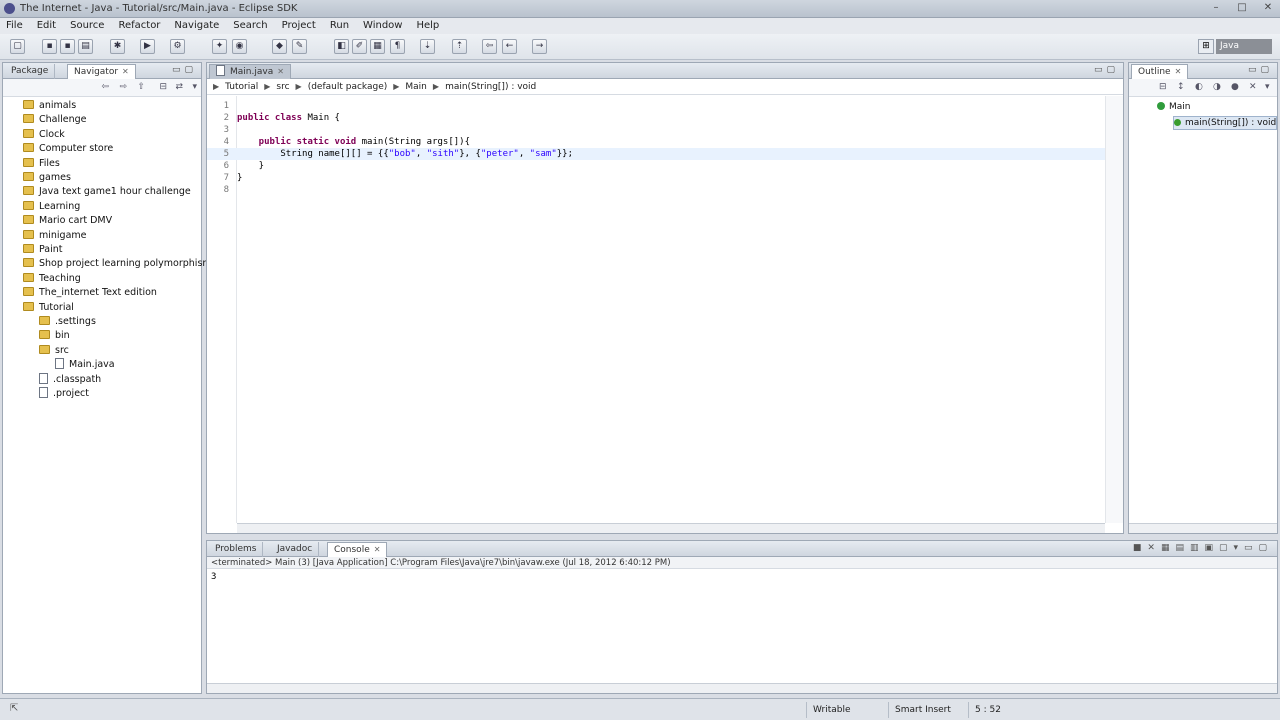 This screenshot has height=720, width=1280. I want to click on breadcrumb-package: (default package), so click(348, 87).